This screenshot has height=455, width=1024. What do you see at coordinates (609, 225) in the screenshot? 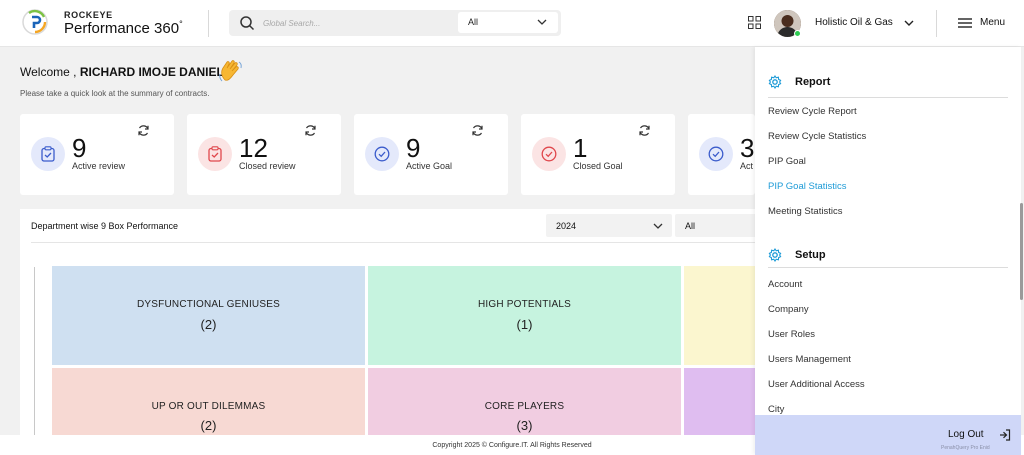
I see `year-select: 2024` at bounding box center [609, 225].